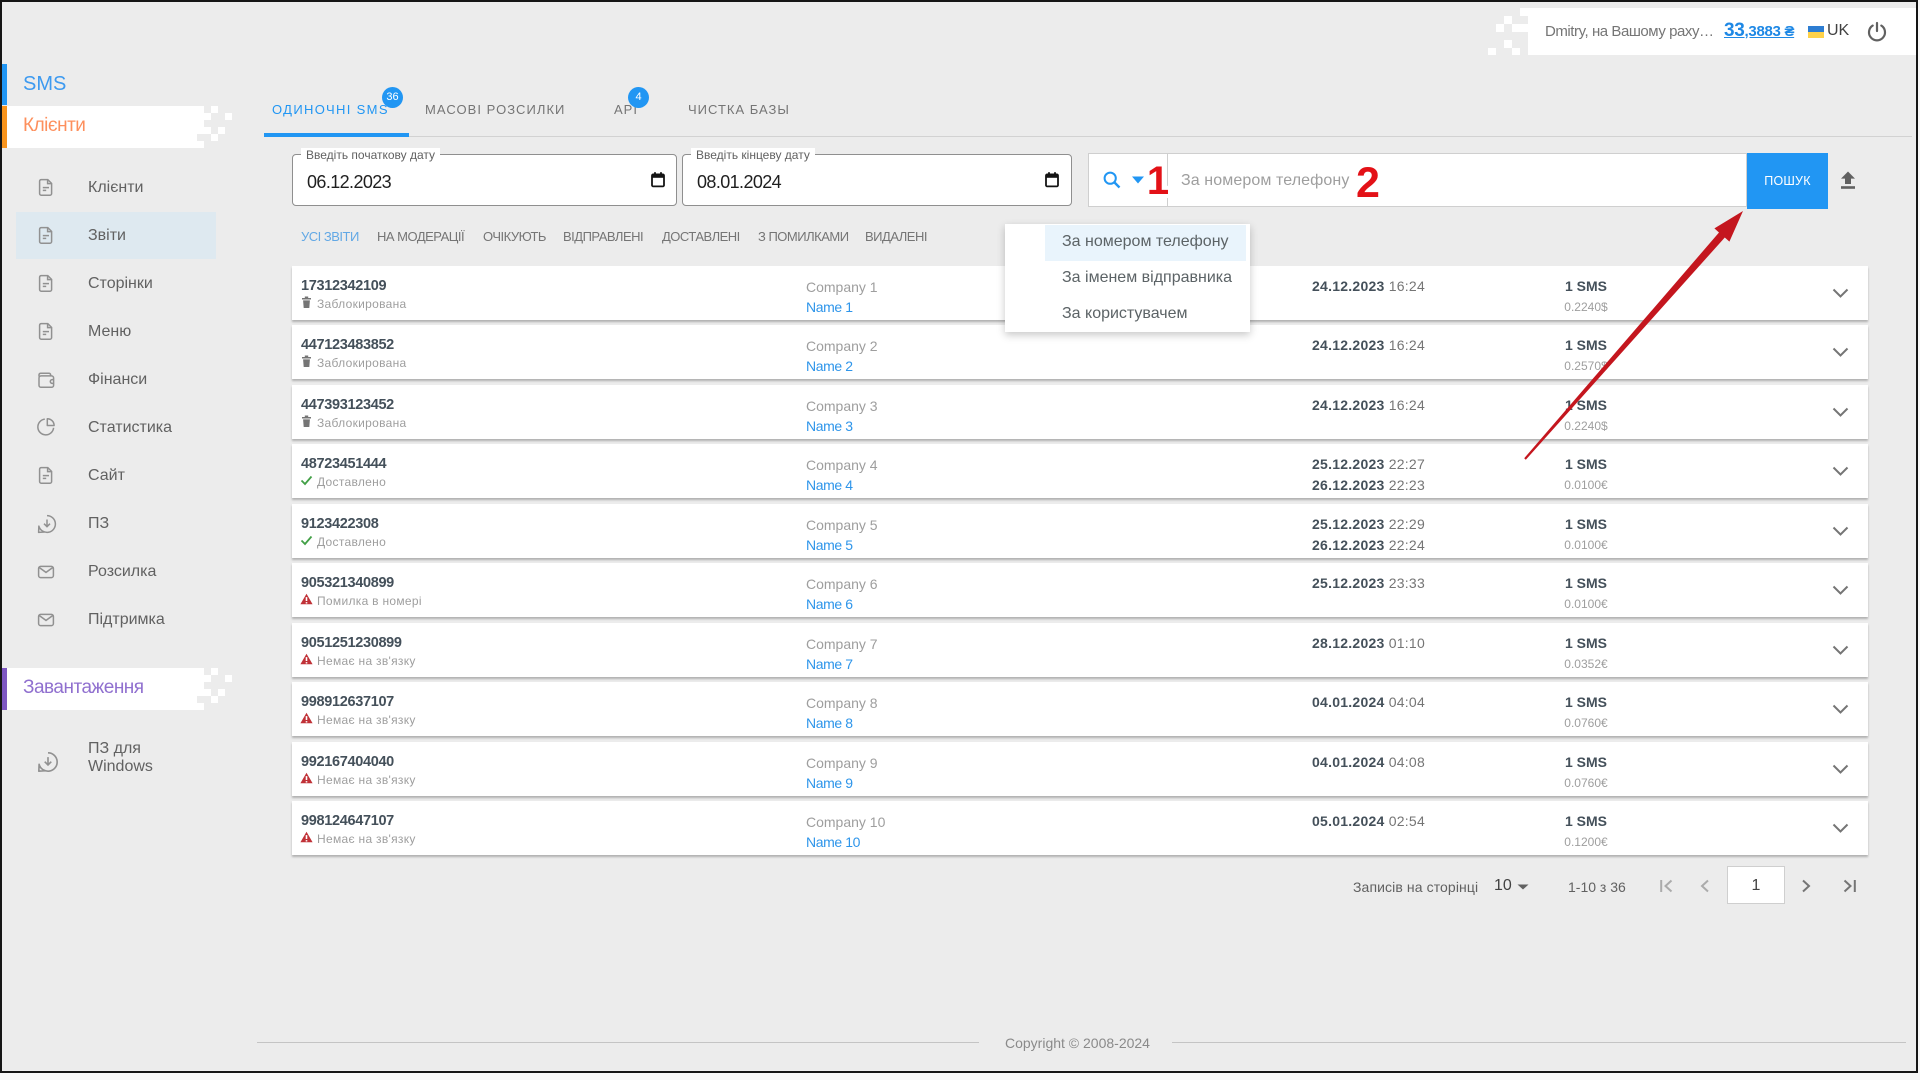  I want to click on svg-text: 1, so click(1158, 181).